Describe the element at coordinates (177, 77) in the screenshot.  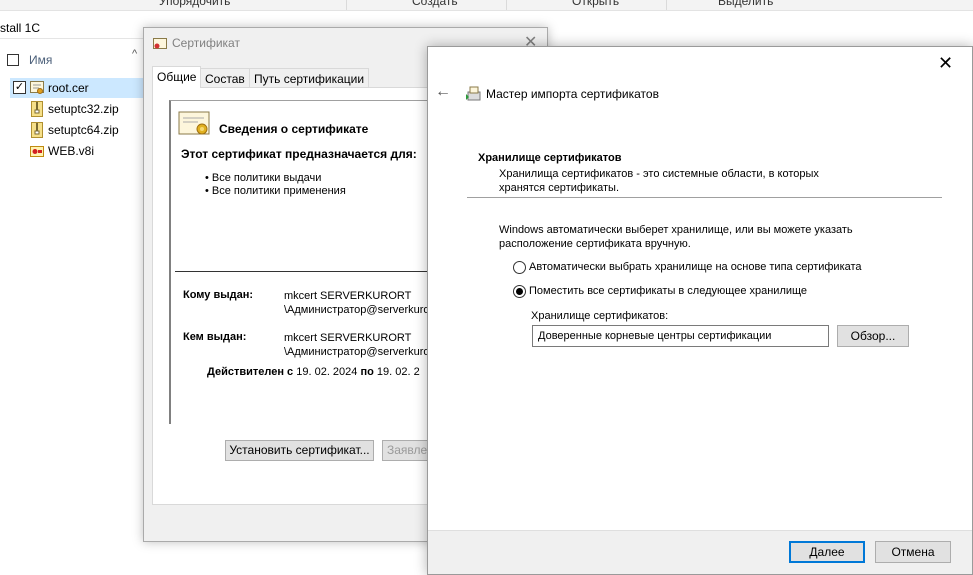
I see `tab-general: Общие` at that location.